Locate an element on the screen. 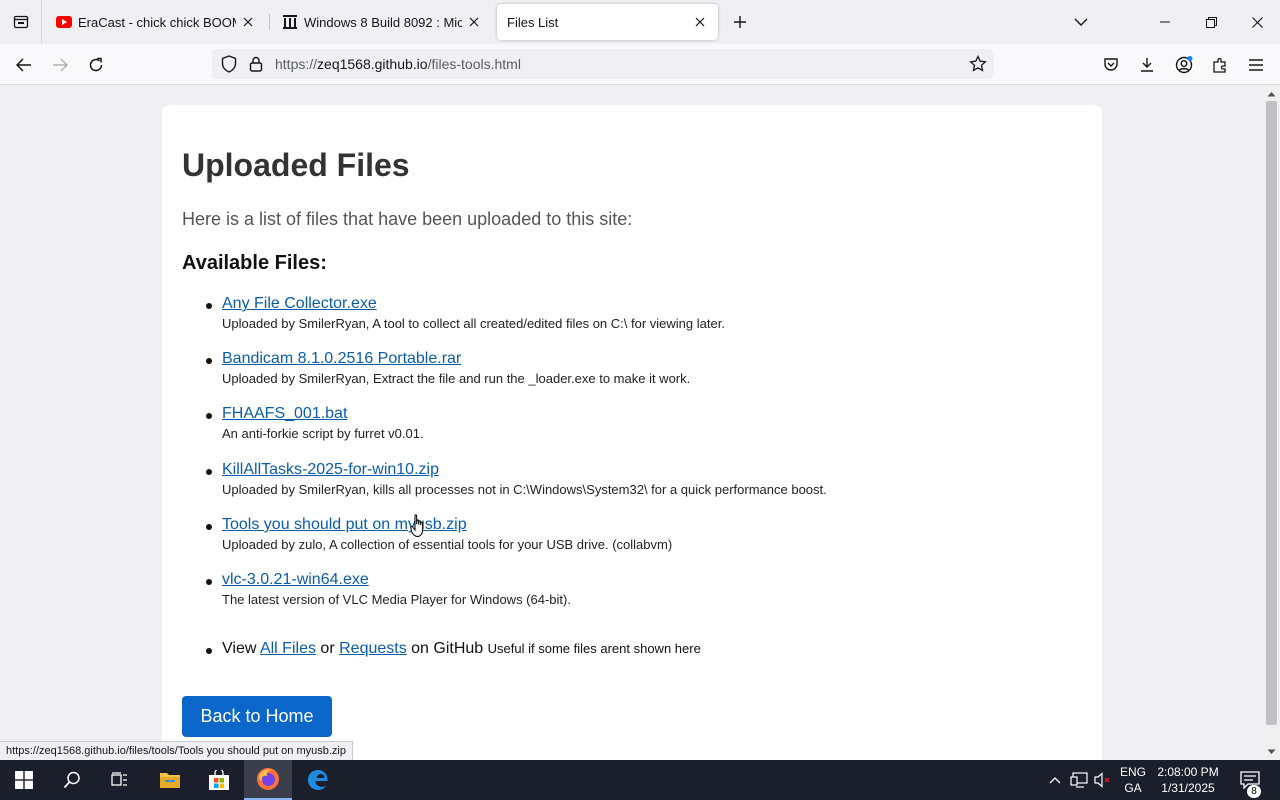  url-scheme: https:// is located at coordinates (296, 64).